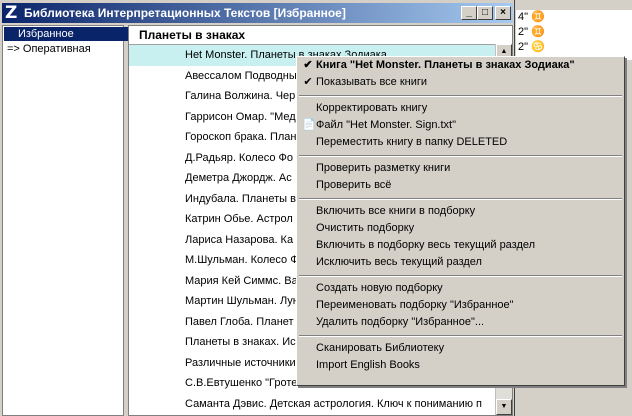 Image resolution: width=632 pixels, height=416 pixels. I want to click on menu-item: Корректировать книгу, so click(460, 108).